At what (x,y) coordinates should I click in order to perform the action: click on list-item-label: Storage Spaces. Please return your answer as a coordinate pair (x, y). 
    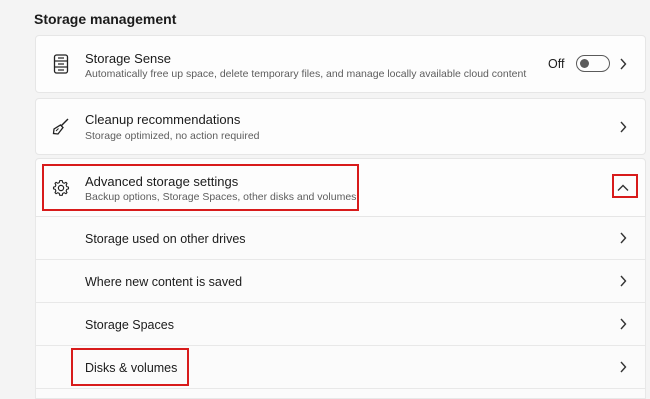
    Looking at the image, I should click on (129, 325).